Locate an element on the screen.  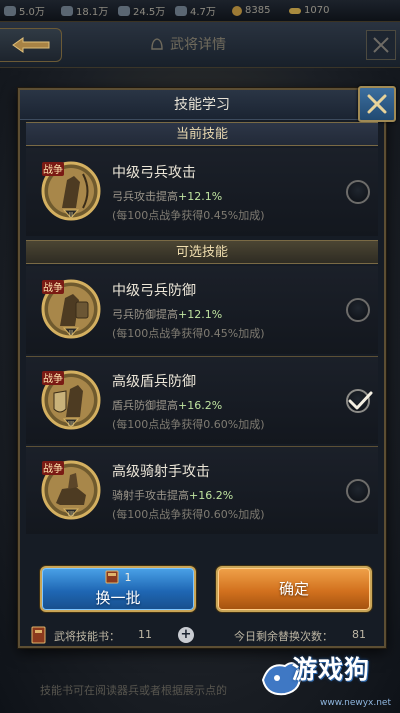
resource-gold-bar: 1070 is located at coordinates (313, 10).